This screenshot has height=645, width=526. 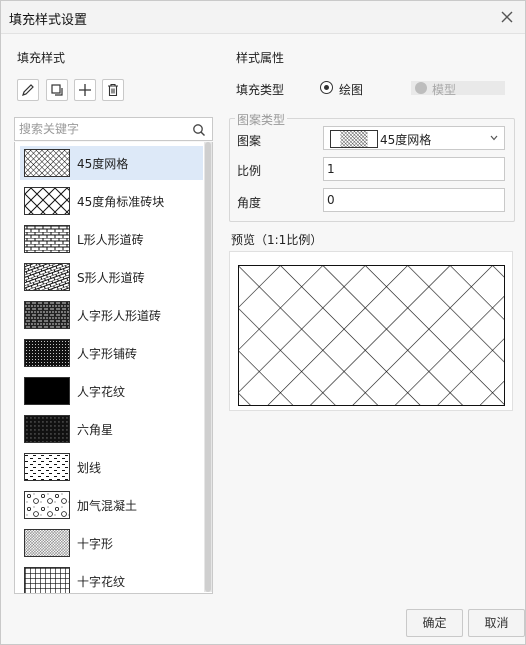 What do you see at coordinates (41, 58) in the screenshot?
I see `fill-style-section-label: 填充样式` at bounding box center [41, 58].